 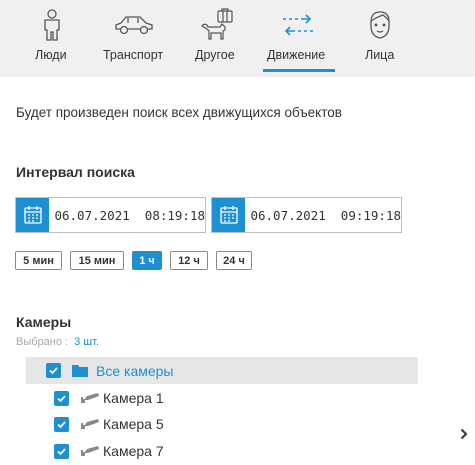 What do you see at coordinates (133, 55) in the screenshot?
I see `tab-label: Транспорт` at bounding box center [133, 55].